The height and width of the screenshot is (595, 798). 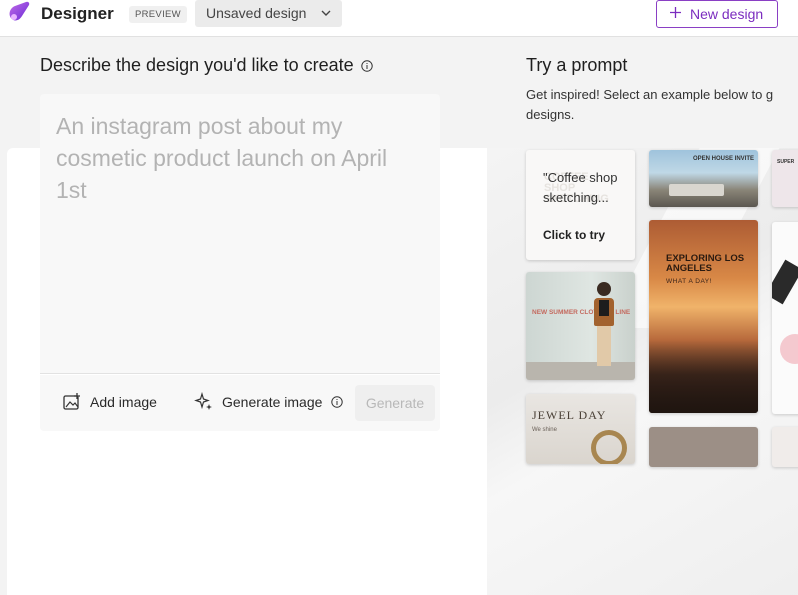 What do you see at coordinates (689, 281) in the screenshot?
I see `la-sub-text: WHAT A DAY!` at bounding box center [689, 281].